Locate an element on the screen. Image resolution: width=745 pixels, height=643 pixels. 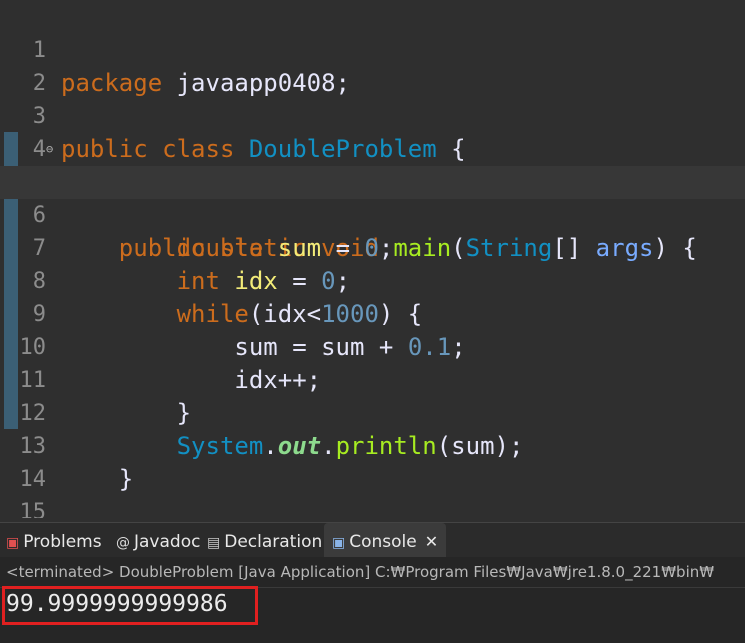
code-line-13: 13 } is located at coordinates (372, 445).